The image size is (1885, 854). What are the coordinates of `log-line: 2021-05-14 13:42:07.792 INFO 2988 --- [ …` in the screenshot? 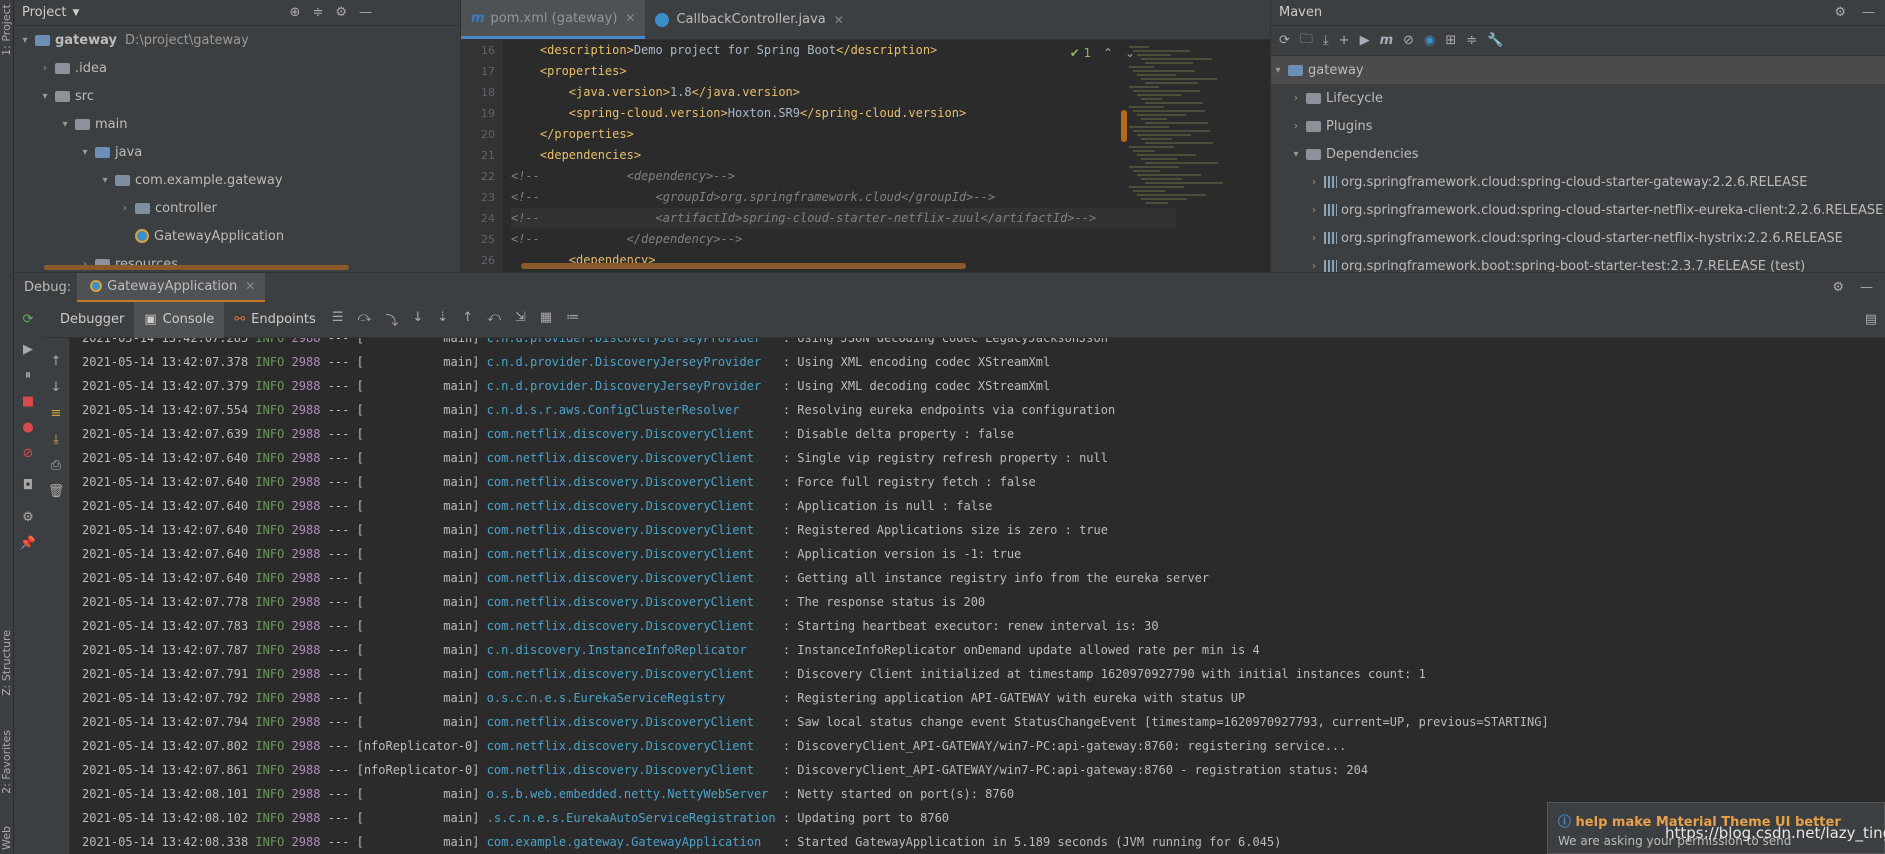 It's located at (978, 698).